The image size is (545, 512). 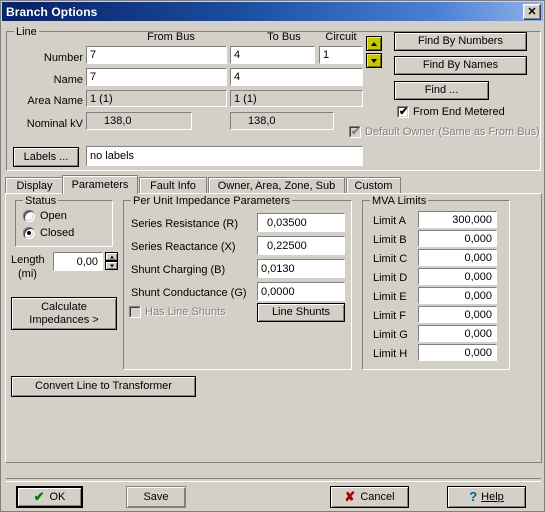 What do you see at coordinates (301, 291) in the screenshot?
I see `shunt-conductance-field: 0,0000` at bounding box center [301, 291].